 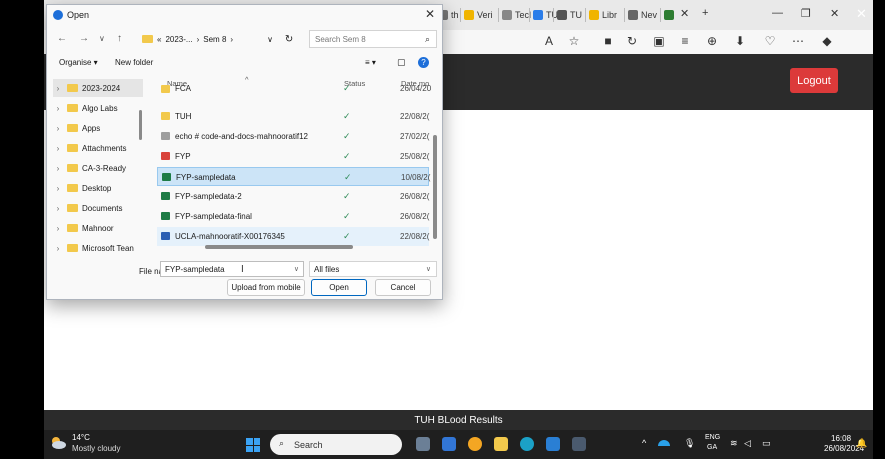 I want to click on file-list-vertical-scrollbar, so click(x=435, y=187).